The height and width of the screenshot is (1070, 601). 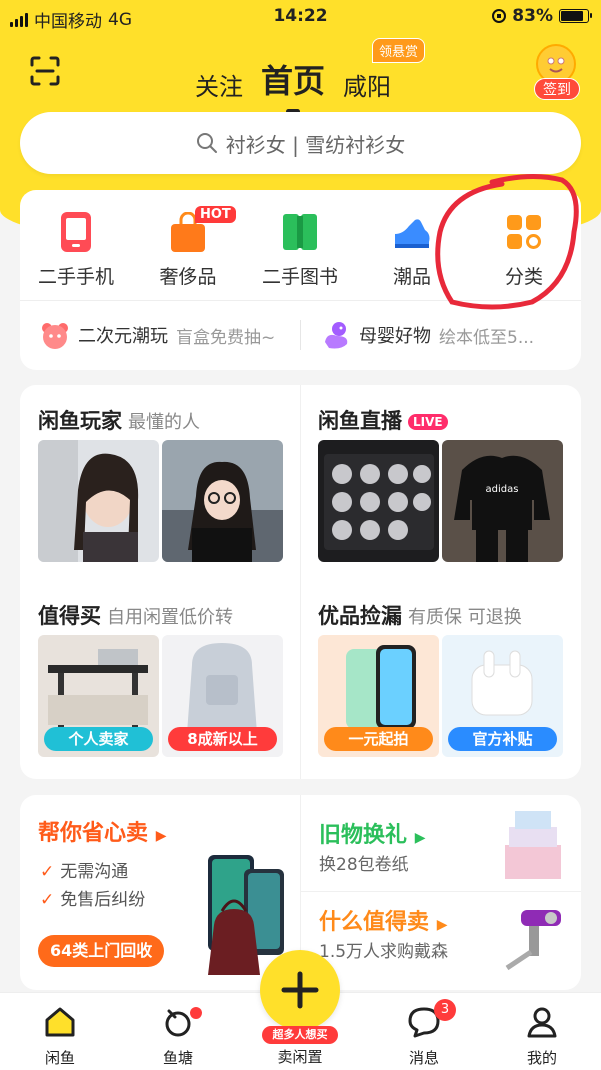 What do you see at coordinates (69, 616) in the screenshot?
I see `section-title: 值得买` at bounding box center [69, 616].